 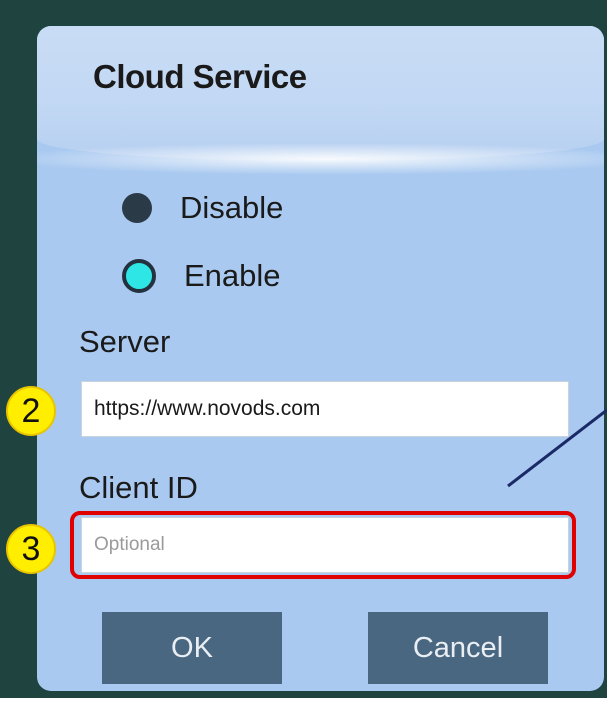 What do you see at coordinates (31, 411) in the screenshot?
I see `annotation-badge-2: 2` at bounding box center [31, 411].